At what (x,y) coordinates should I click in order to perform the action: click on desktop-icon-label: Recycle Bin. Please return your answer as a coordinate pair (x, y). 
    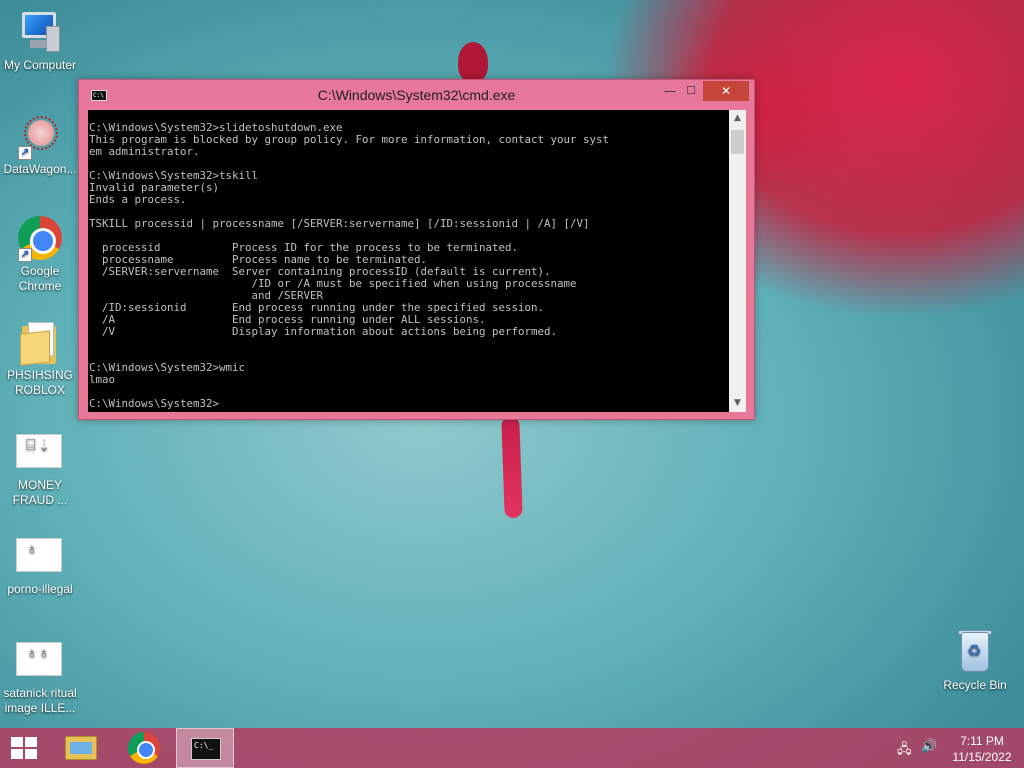
    Looking at the image, I should click on (975, 685).